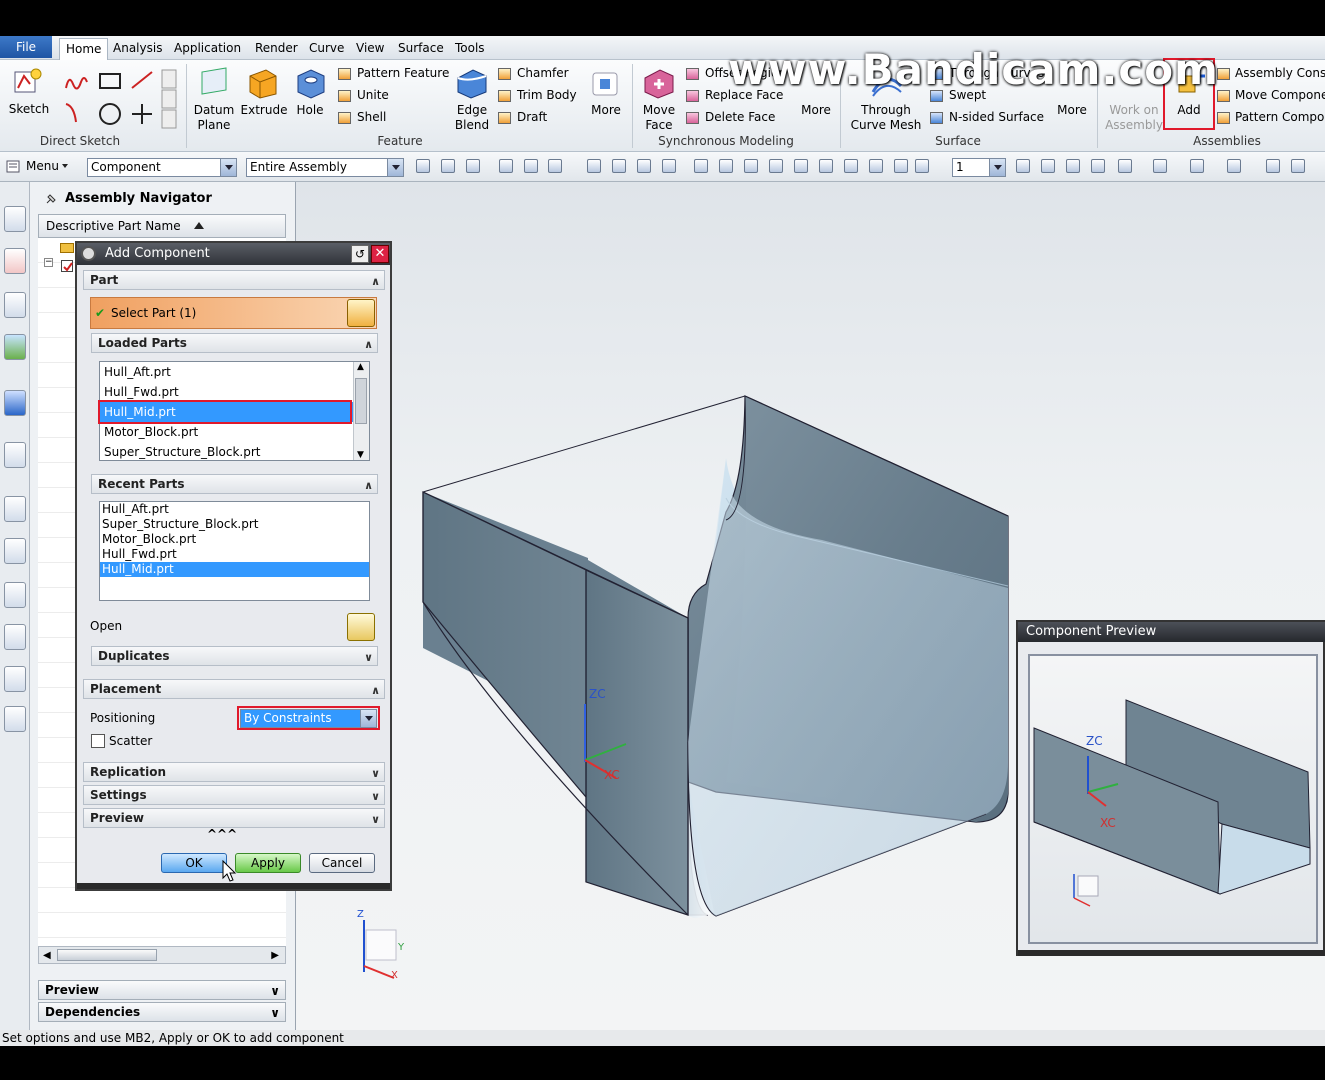  What do you see at coordinates (936, 118) in the screenshot?
I see `n-sided-surface-icon` at bounding box center [936, 118].